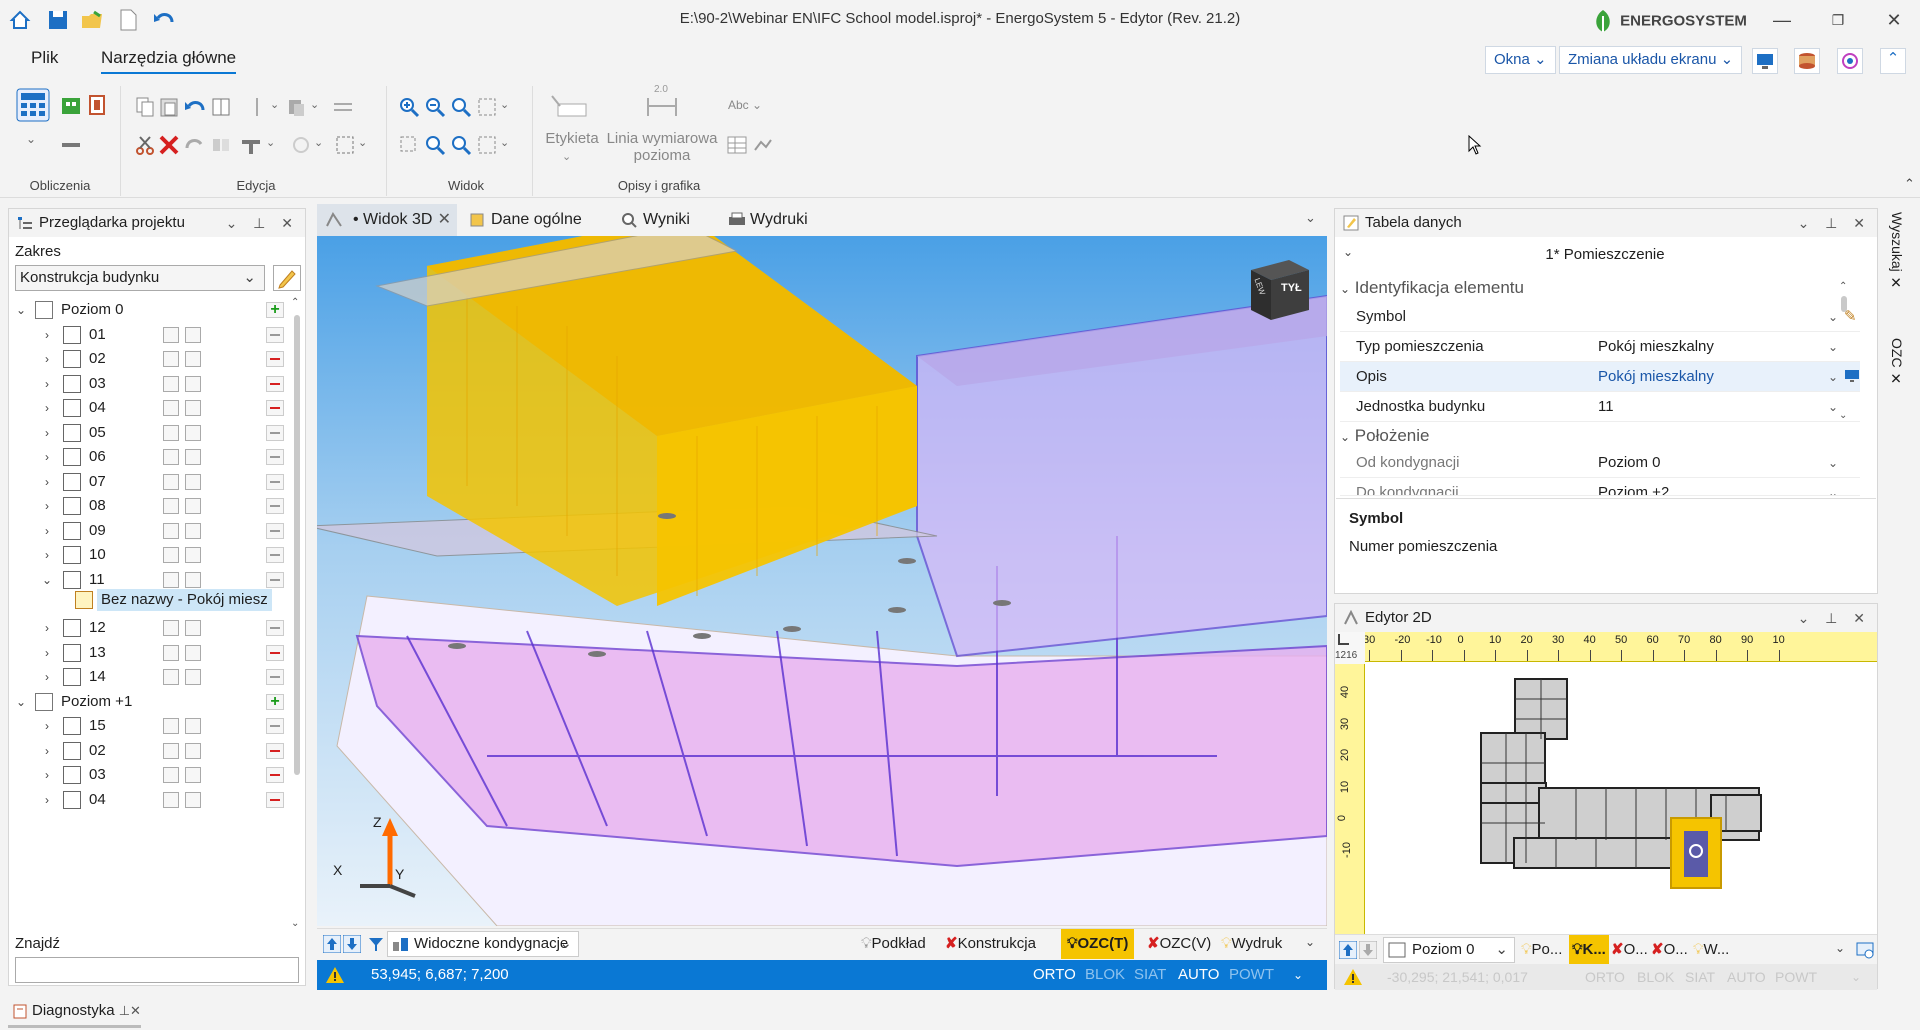  What do you see at coordinates (297, 613) in the screenshot?
I see `tree-scrollbar: ⌃ ⌄` at bounding box center [297, 613].